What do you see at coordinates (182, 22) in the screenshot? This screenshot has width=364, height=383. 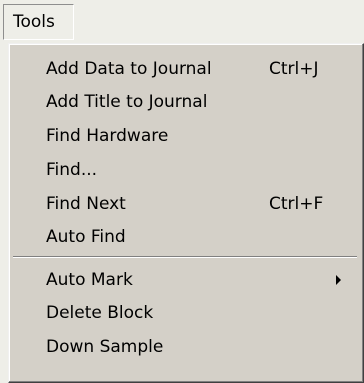 I see `menu-bar: Tools` at bounding box center [182, 22].